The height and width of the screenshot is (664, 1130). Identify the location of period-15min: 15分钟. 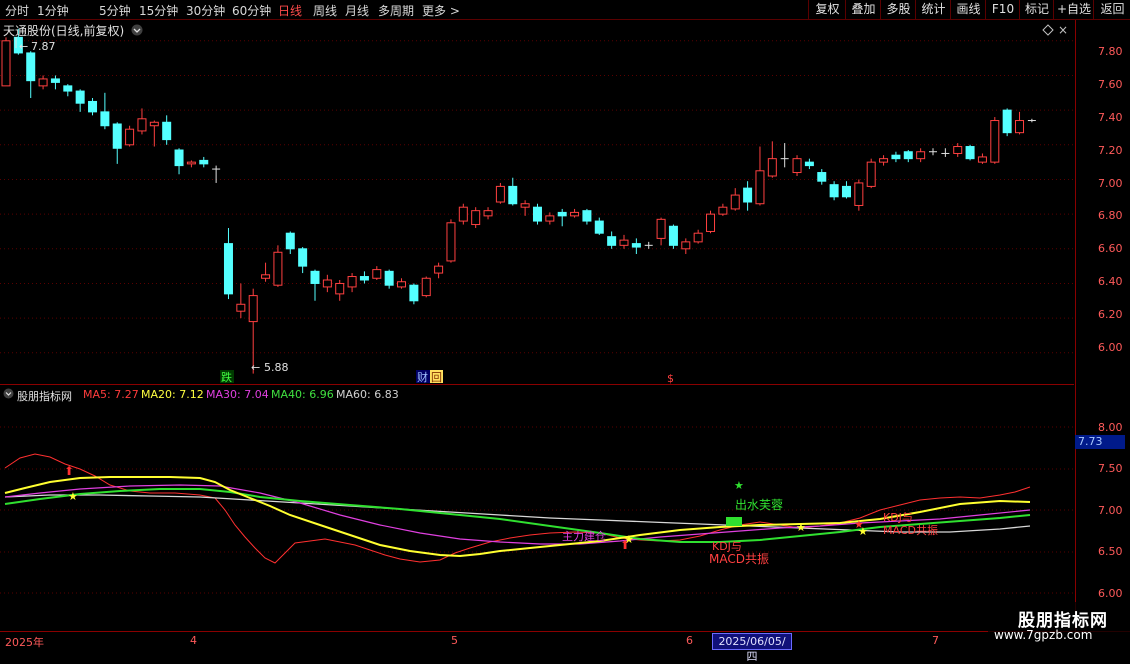
(158, 10).